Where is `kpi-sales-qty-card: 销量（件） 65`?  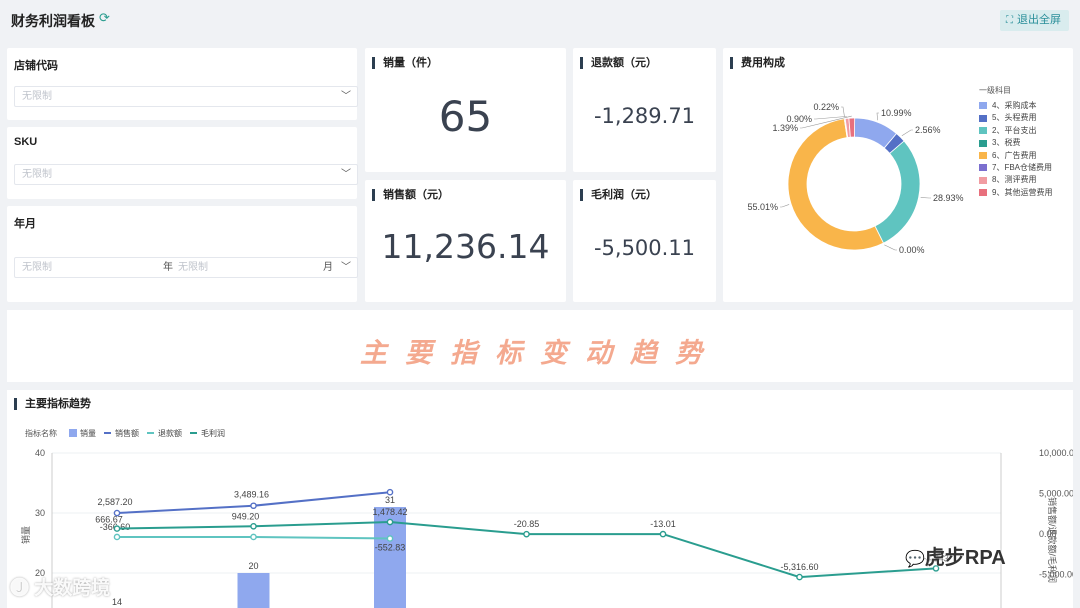
kpi-sales-qty-card: 销量（件） 65 is located at coordinates (465, 110).